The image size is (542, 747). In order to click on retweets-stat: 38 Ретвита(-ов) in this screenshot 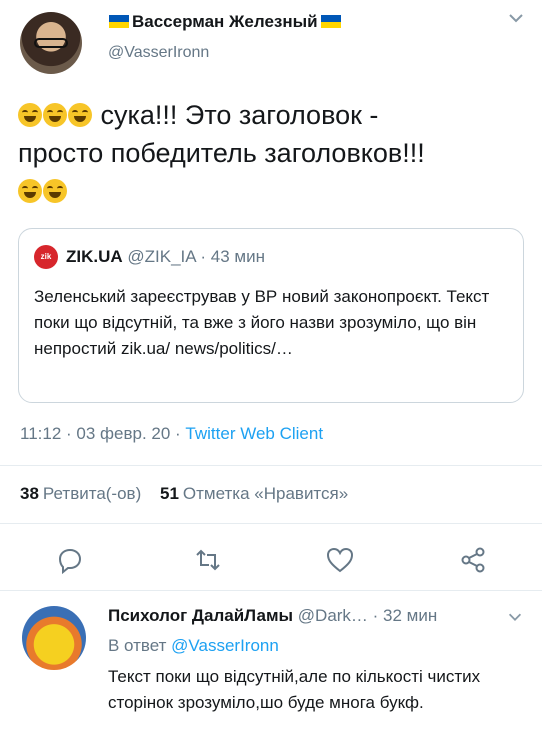, I will do `click(80, 493)`.